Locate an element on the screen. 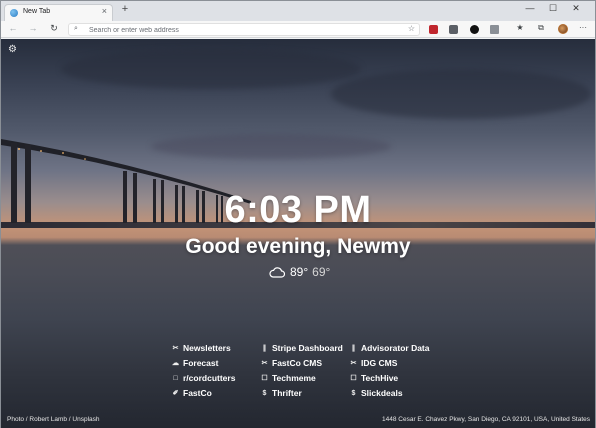 The image size is (596, 428). maximize-button: ☐ is located at coordinates (553, 8).